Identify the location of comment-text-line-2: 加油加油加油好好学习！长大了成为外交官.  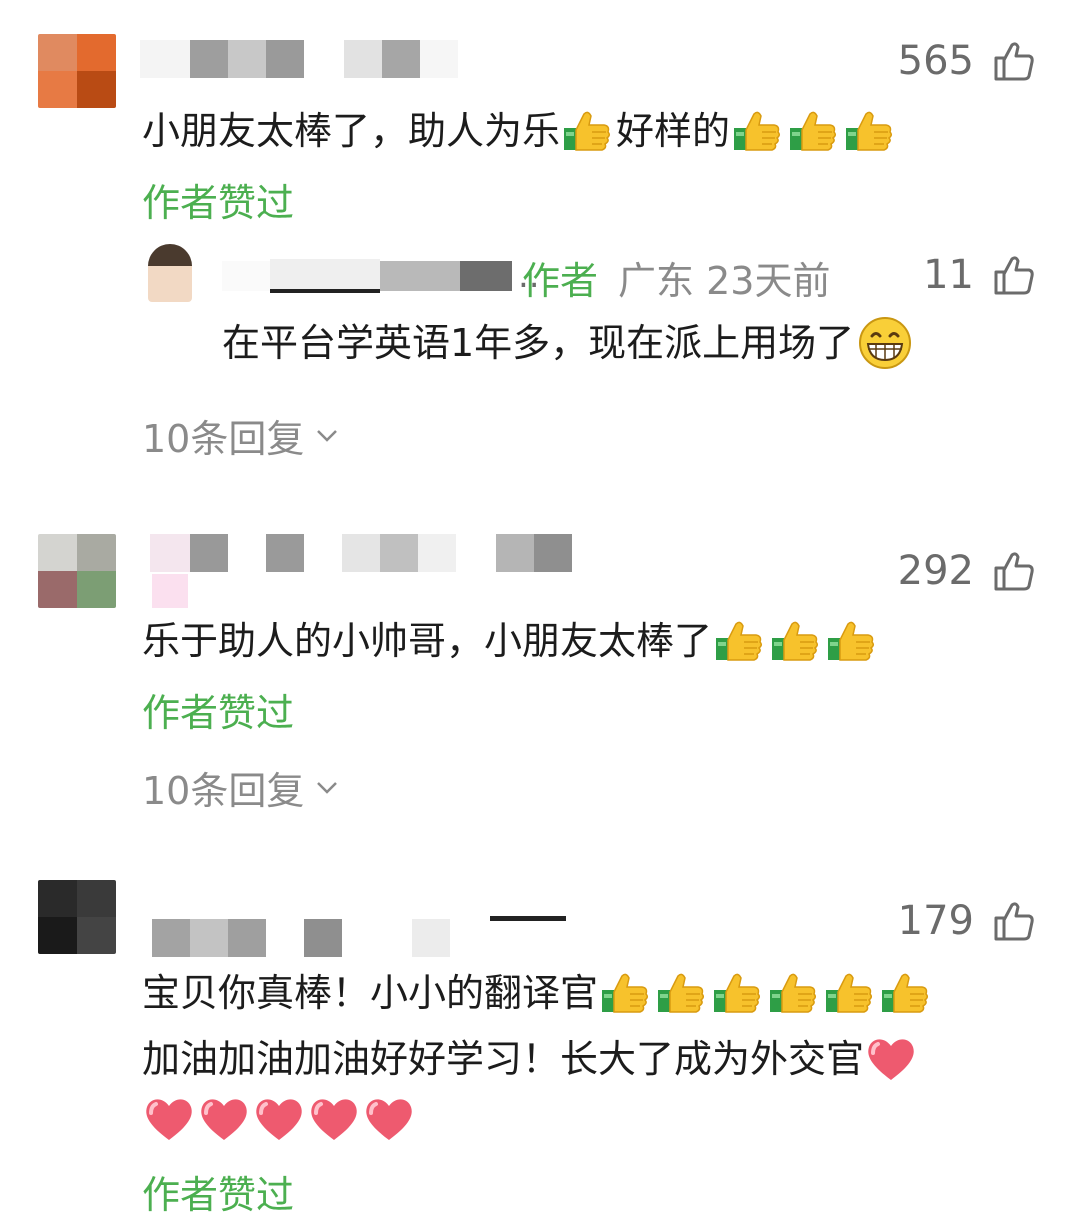
(530, 1059).